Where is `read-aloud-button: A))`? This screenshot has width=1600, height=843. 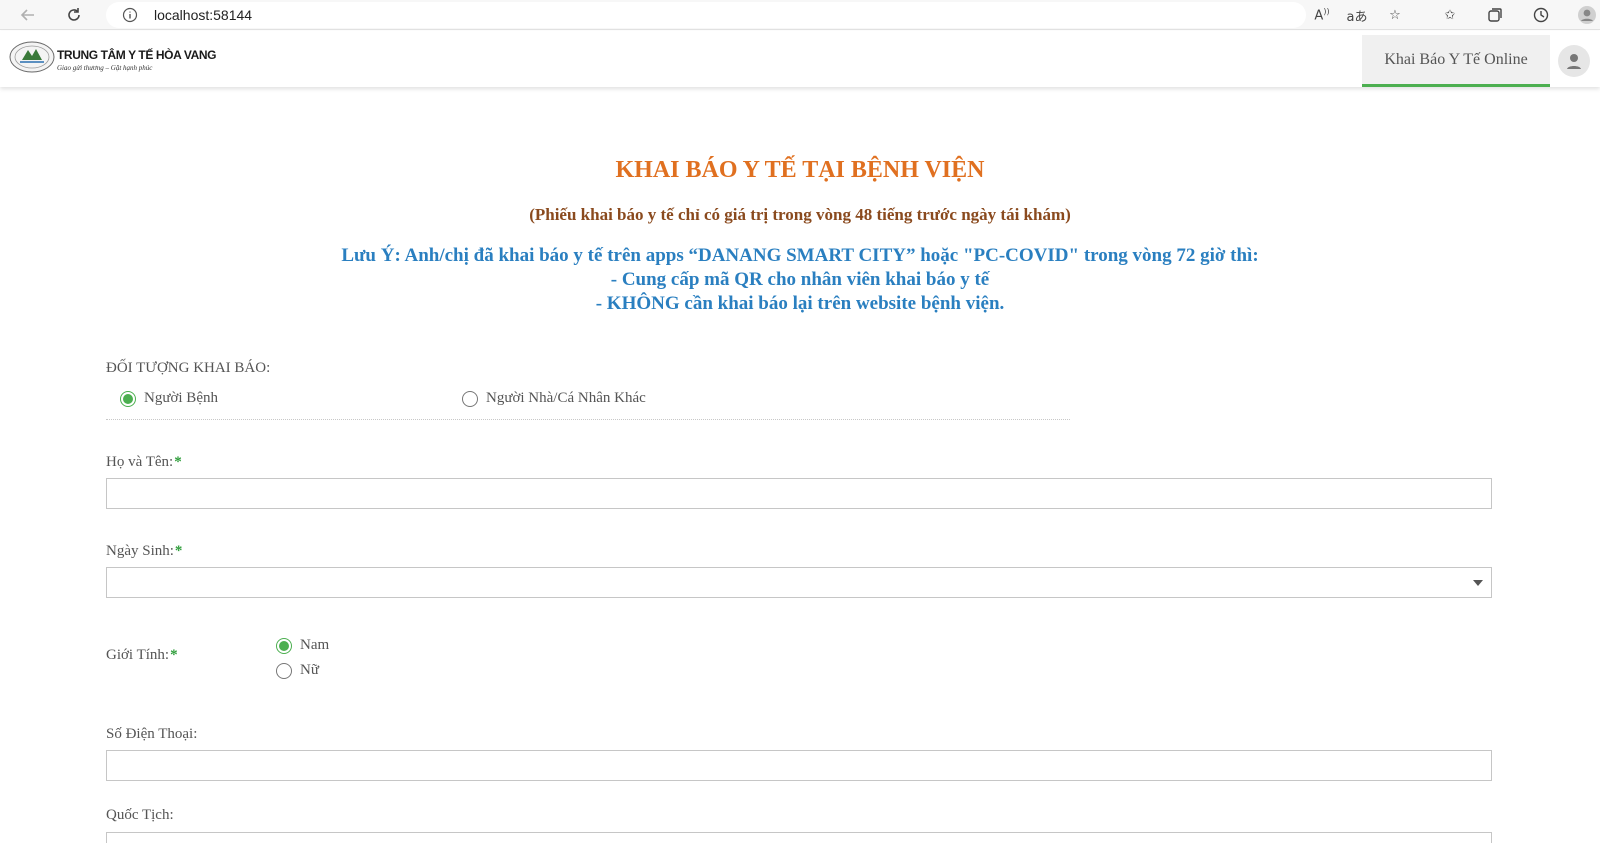
read-aloud-button: A)) is located at coordinates (1322, 15).